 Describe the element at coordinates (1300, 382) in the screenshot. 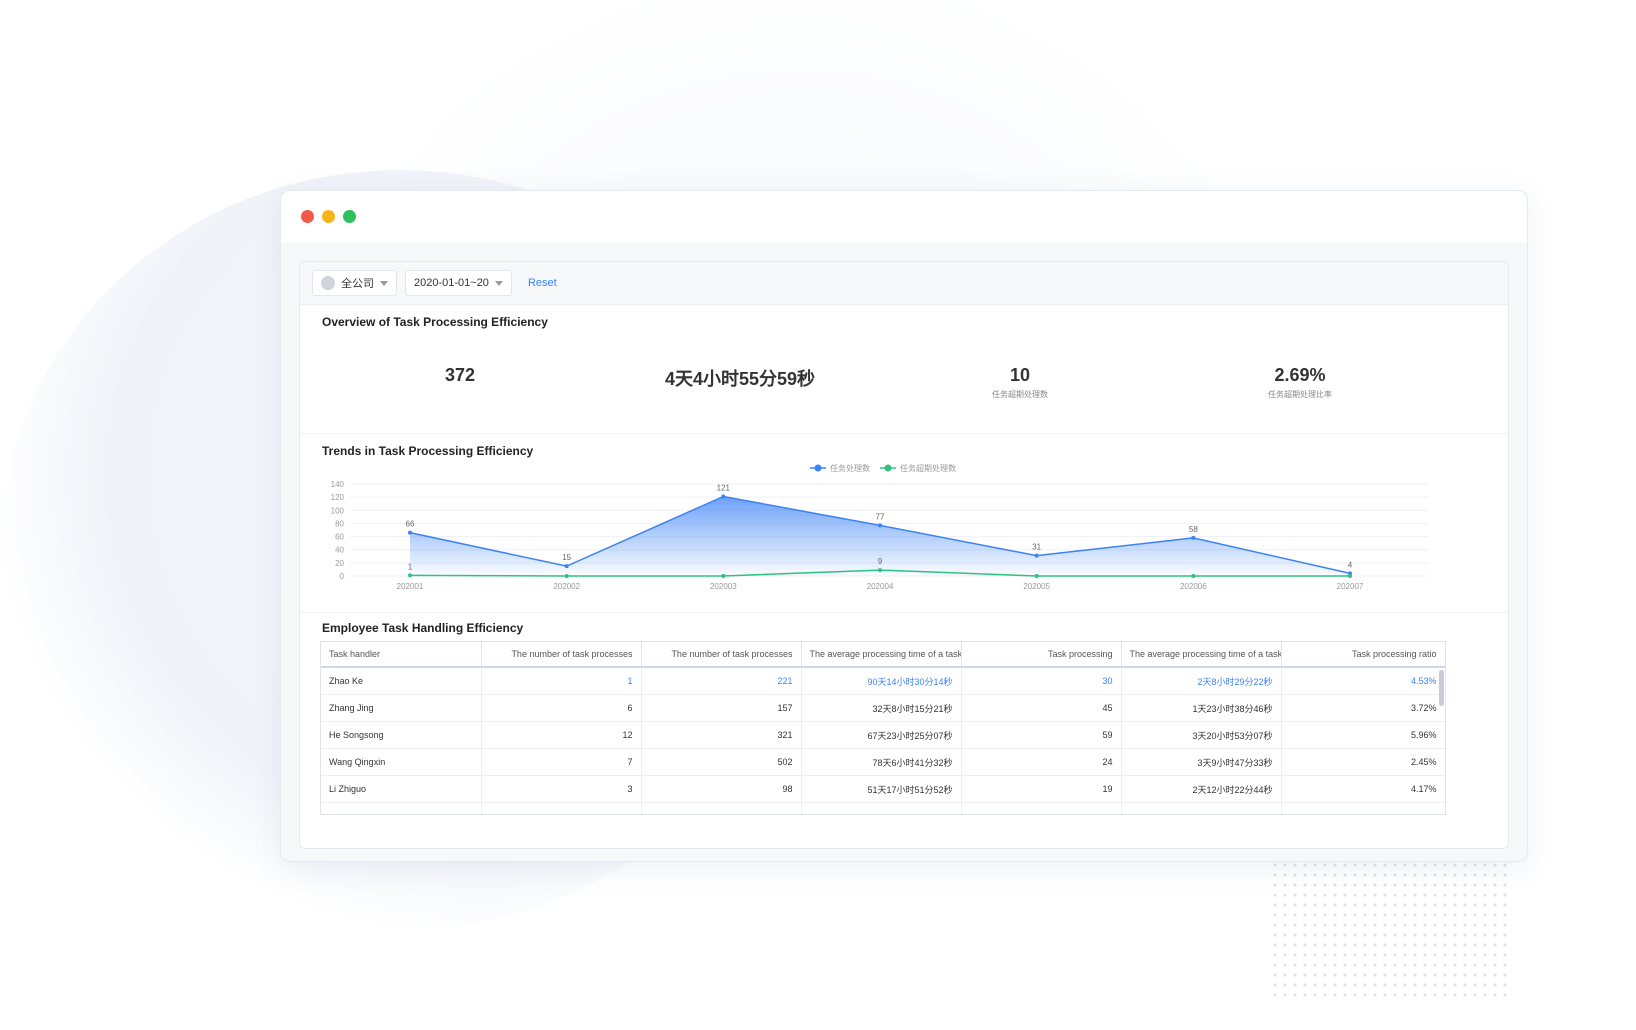

I see `kpi-overdue-ratio: 2.69% 任务超期处理比率` at that location.